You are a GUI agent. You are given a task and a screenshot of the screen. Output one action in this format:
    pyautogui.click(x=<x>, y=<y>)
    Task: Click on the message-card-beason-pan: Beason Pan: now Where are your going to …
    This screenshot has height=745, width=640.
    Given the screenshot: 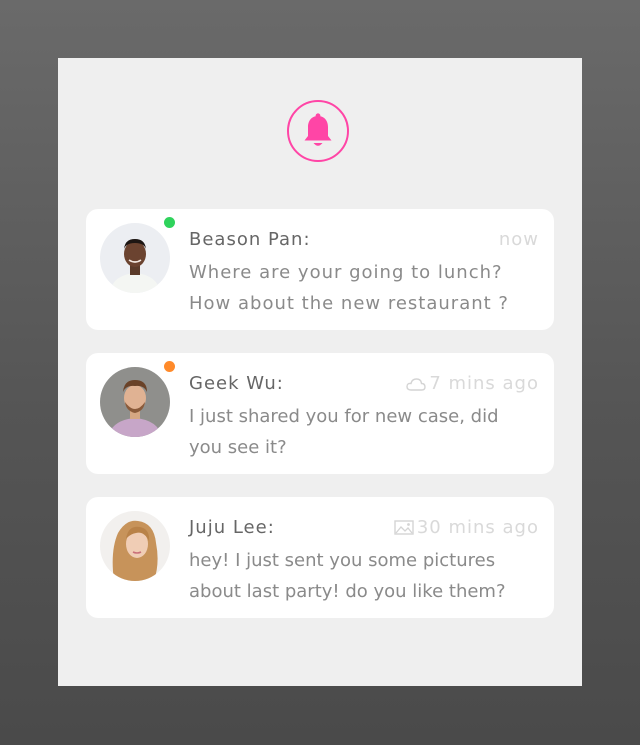 What is the action you would take?
    pyautogui.click(x=320, y=269)
    